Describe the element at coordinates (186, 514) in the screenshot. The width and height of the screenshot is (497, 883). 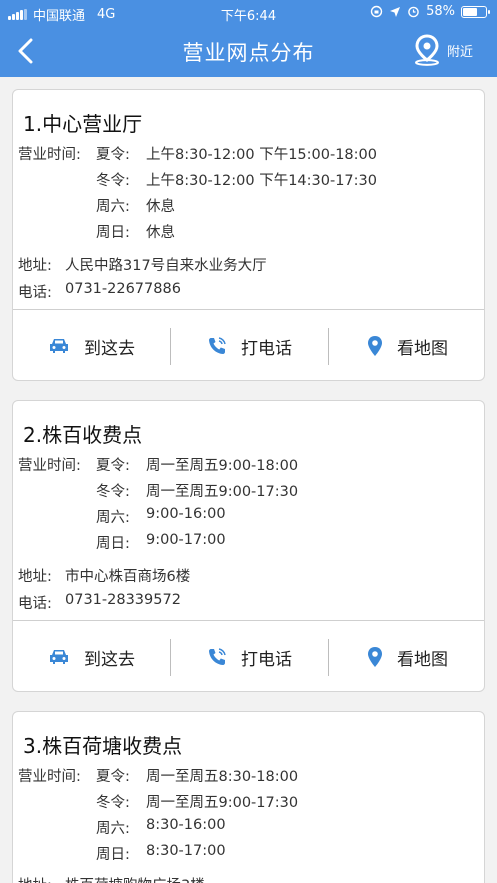
I see `hours-value: 9:00-16:00` at that location.